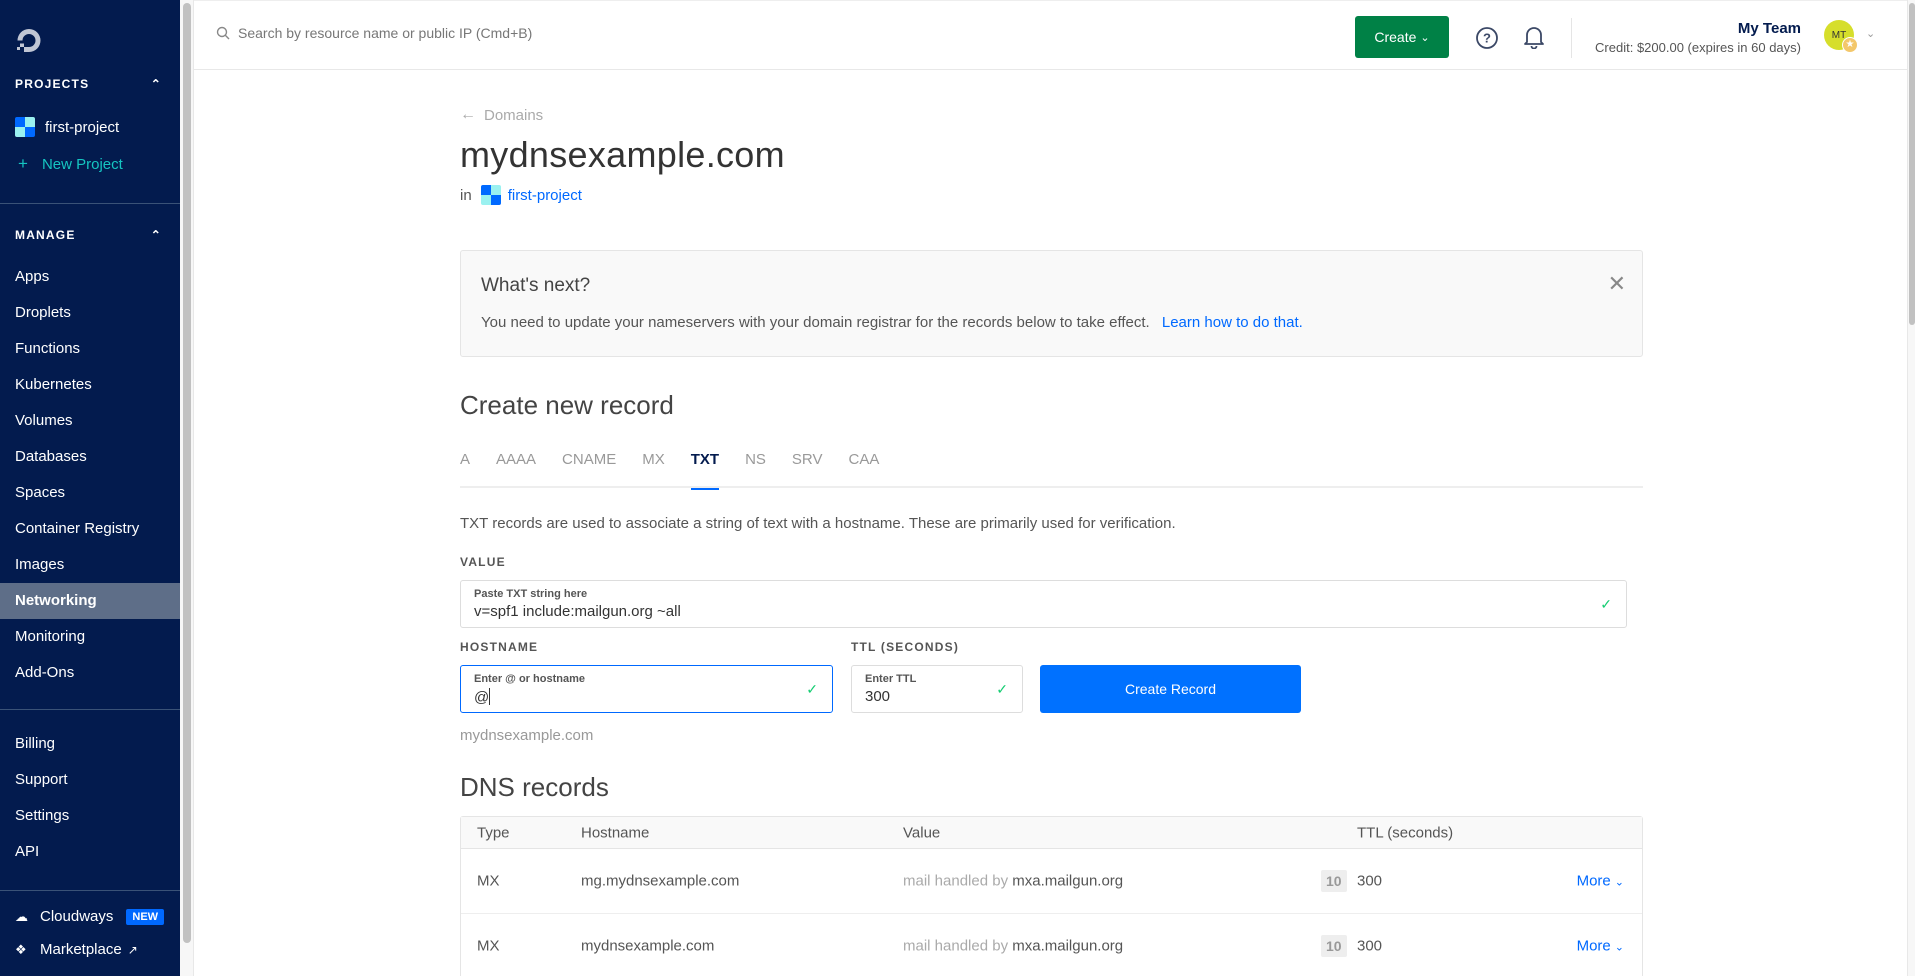 Image resolution: width=1915 pixels, height=976 pixels. What do you see at coordinates (1232, 322) in the screenshot?
I see `learn-how-link: Learn how to do that.` at bounding box center [1232, 322].